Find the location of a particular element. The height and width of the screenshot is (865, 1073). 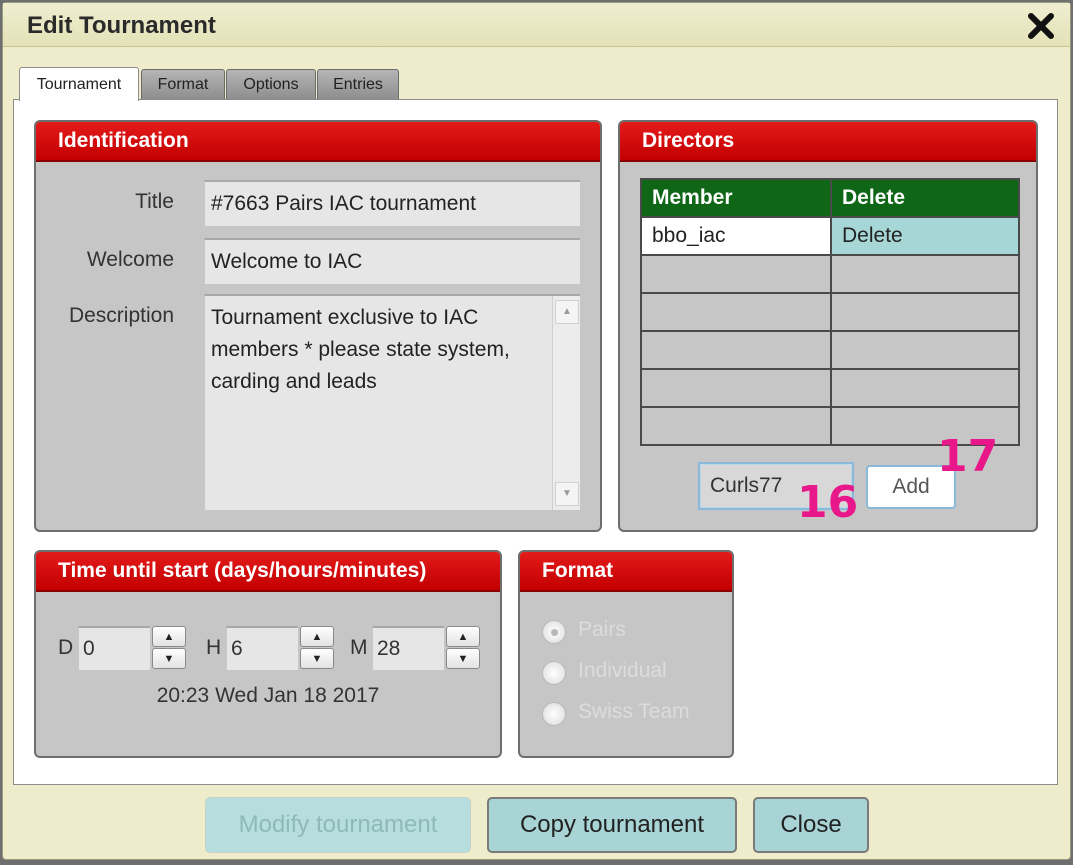

format-heading: Format is located at coordinates (626, 572).